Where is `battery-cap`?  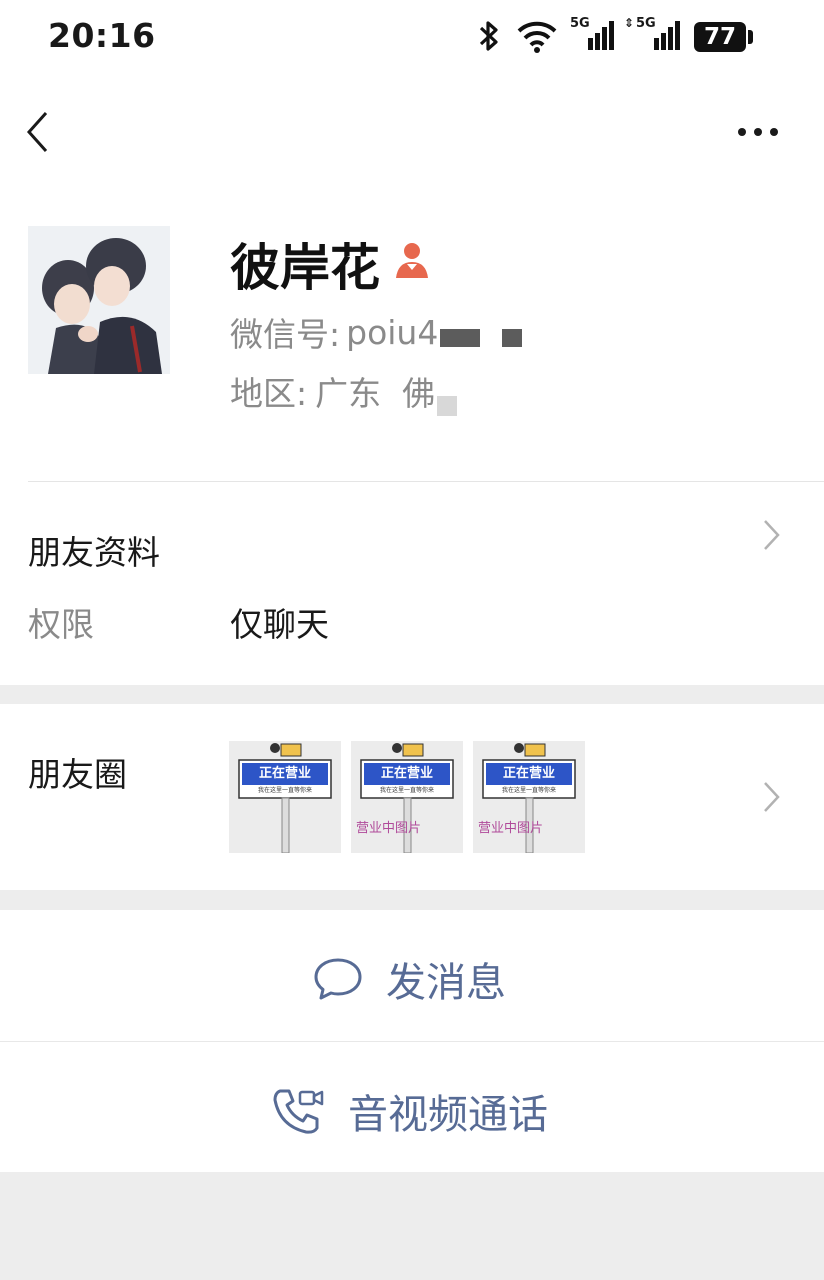
battery-cap is located at coordinates (750, 37).